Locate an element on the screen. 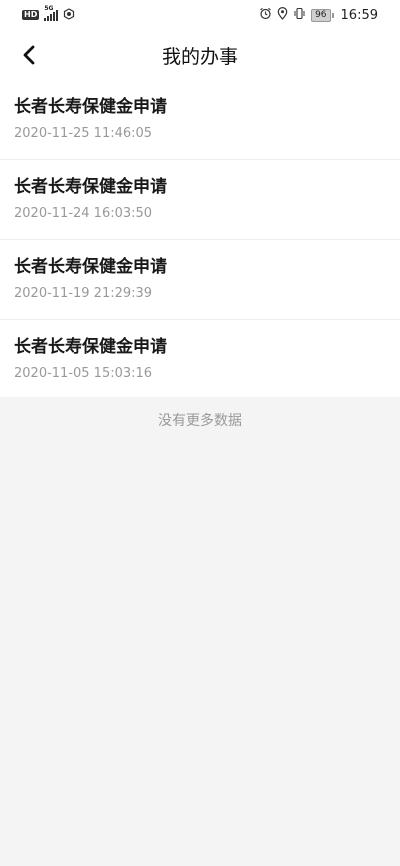 This screenshot has width=400, height=866. item-date: 2020-11-25 11:46:05 is located at coordinates (83, 133).